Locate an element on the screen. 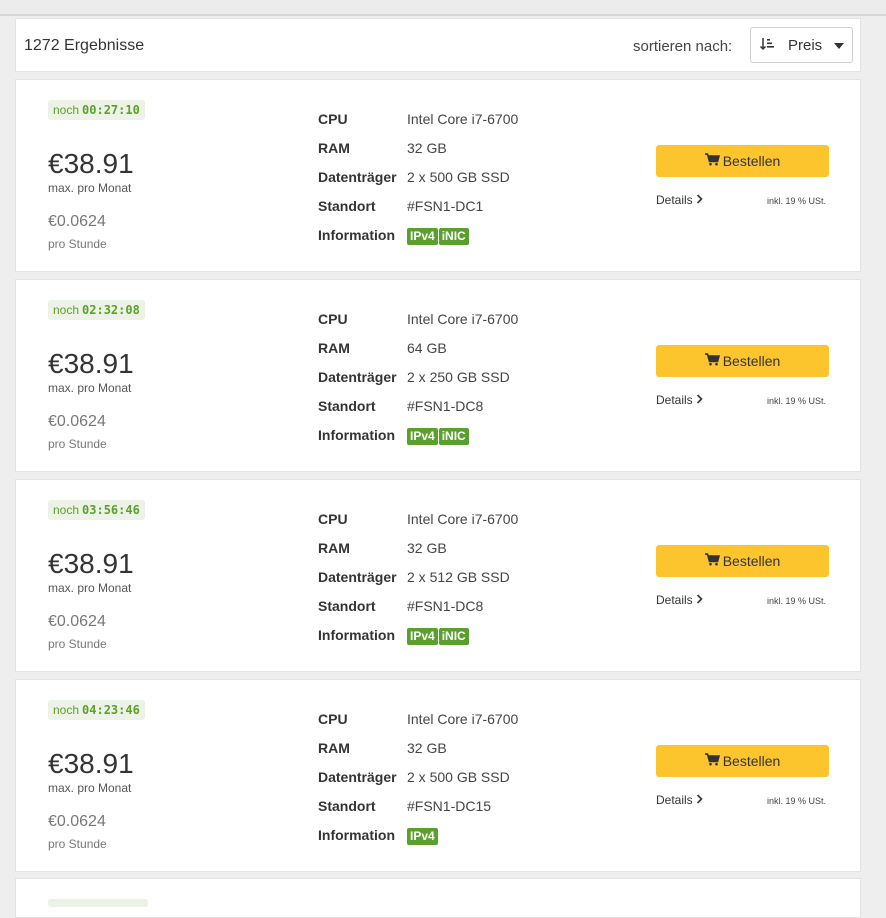 The height and width of the screenshot is (918, 886). timer-value: 00:27:10 is located at coordinates (111, 110).